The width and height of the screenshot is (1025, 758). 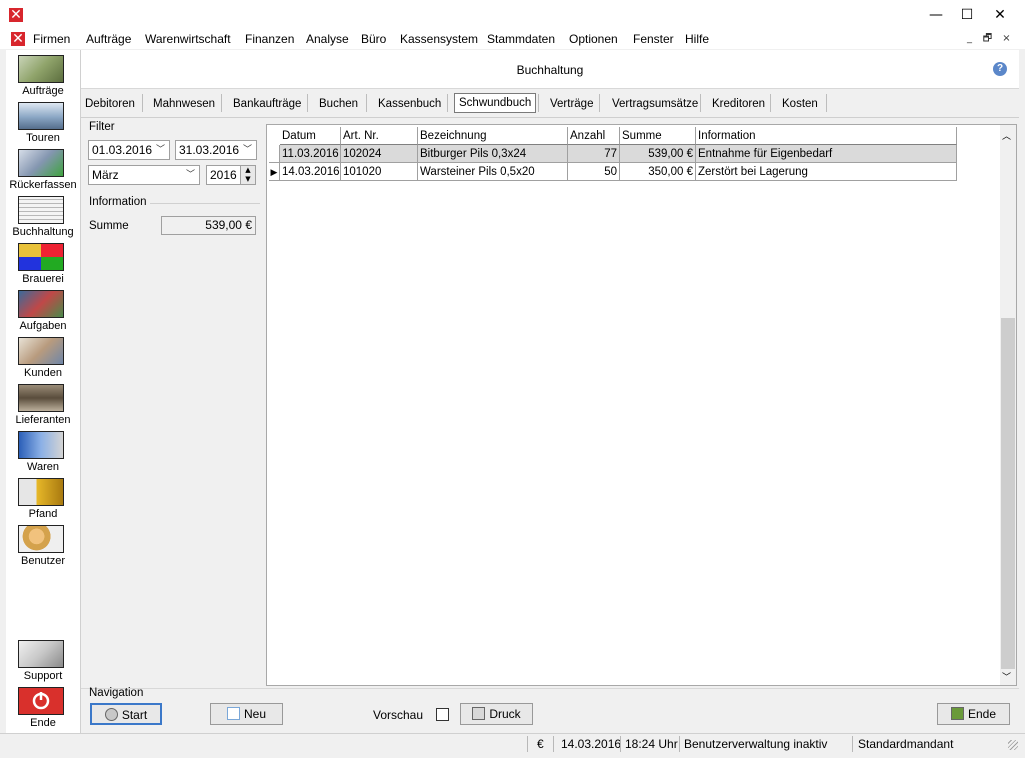 What do you see at coordinates (16, 15) in the screenshot?
I see `app-logo-icon: ✕` at bounding box center [16, 15].